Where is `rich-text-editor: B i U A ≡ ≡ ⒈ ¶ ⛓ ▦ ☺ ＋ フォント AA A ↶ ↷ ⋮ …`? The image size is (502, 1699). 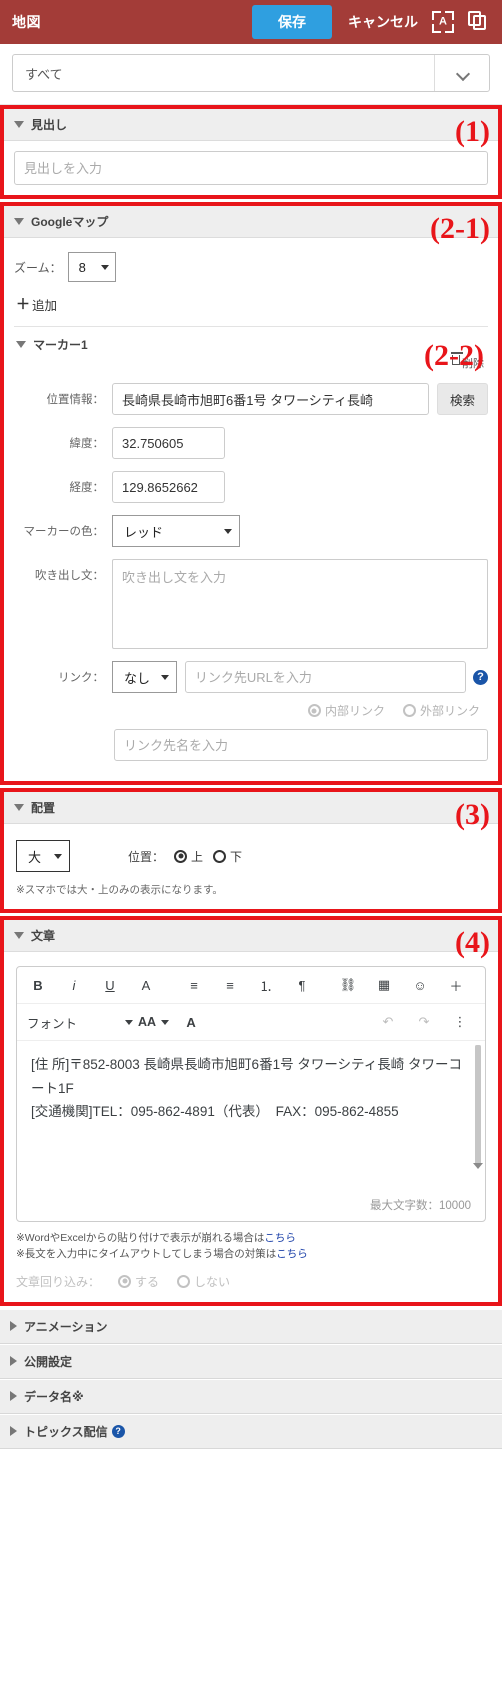
rich-text-editor: B i U A ≡ ≡ ⒈ ¶ ⛓ ▦ ☺ ＋ フォント AA A ↶ ↷ ⋮ … is located at coordinates (251, 1094).